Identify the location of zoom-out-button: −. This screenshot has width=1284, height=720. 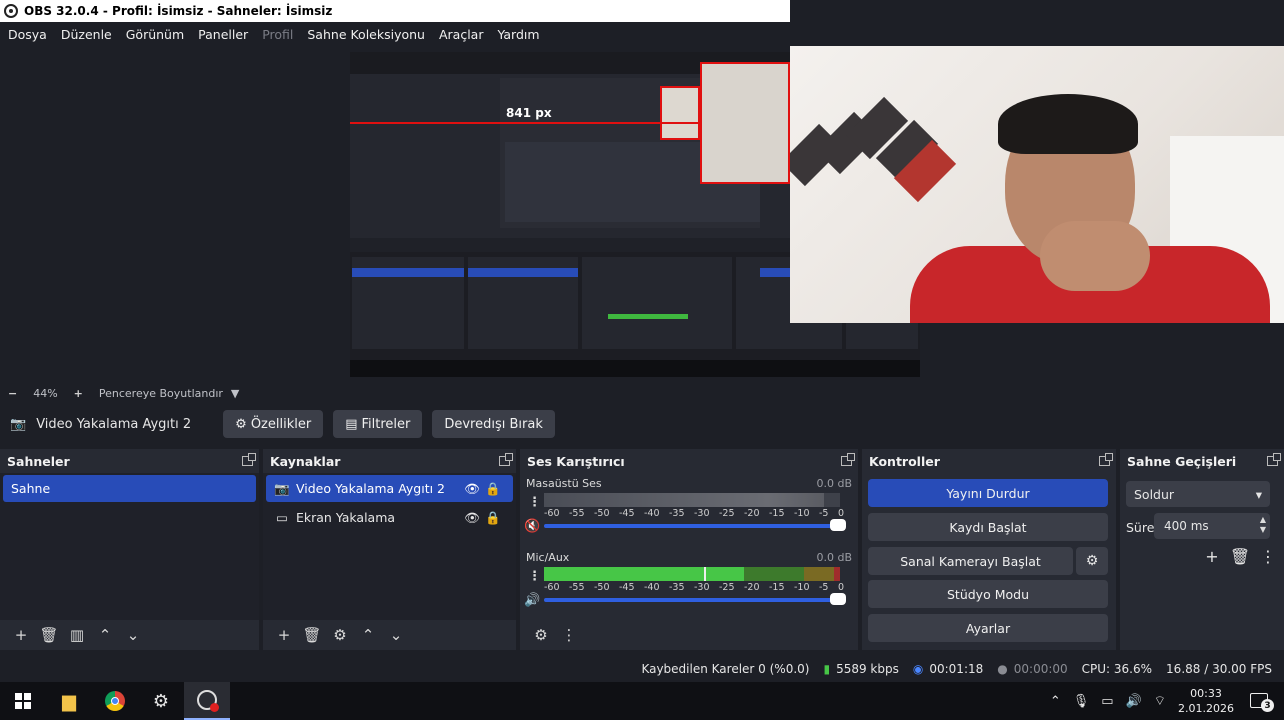
(12, 393).